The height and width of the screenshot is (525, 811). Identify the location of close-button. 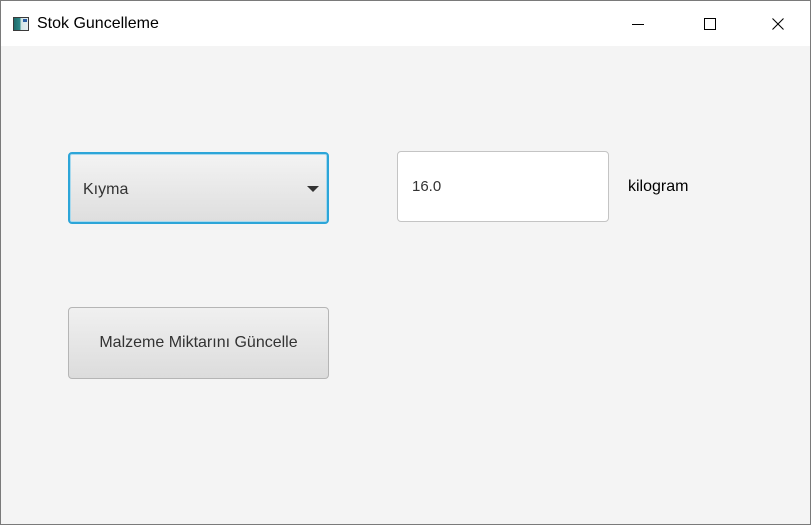
(778, 23).